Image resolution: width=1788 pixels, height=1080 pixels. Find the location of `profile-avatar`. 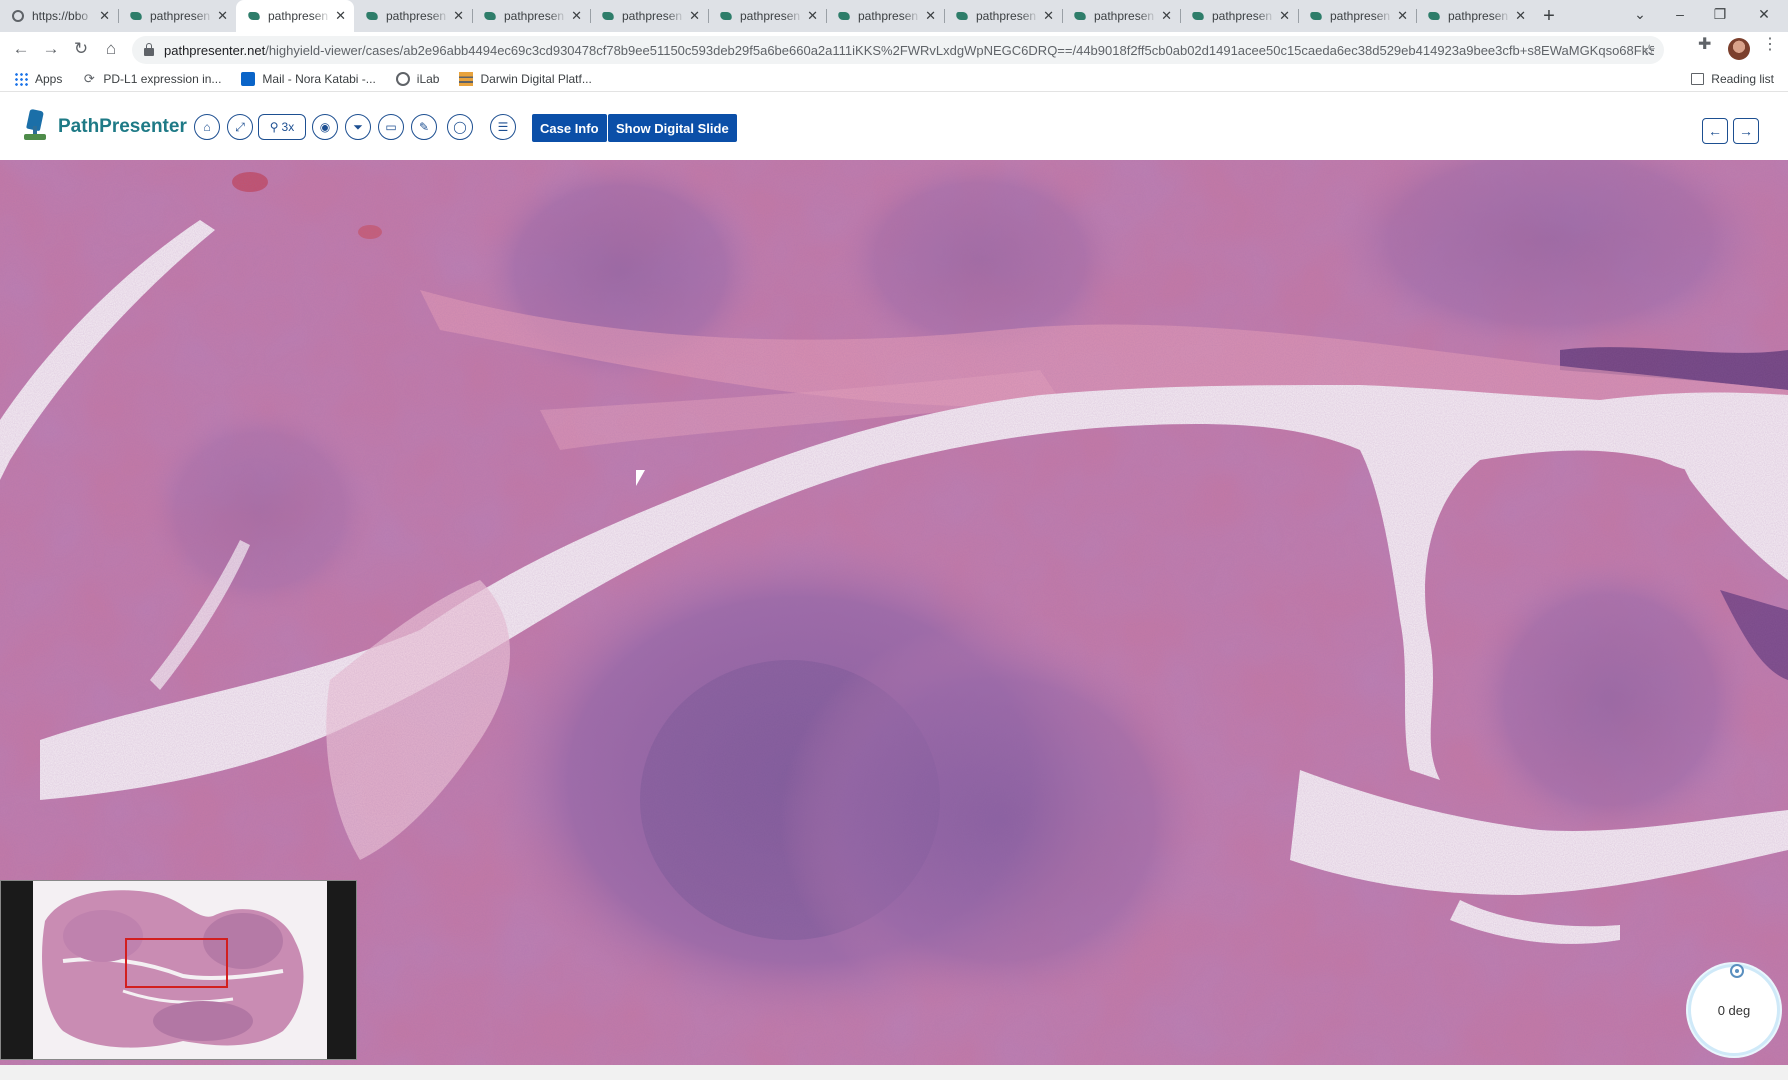

profile-avatar is located at coordinates (1739, 49).